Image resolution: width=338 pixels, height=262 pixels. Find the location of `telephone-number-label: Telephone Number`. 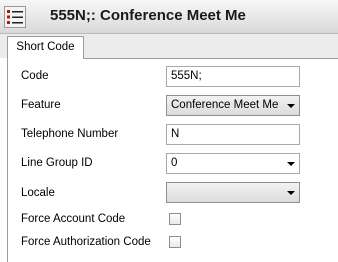

telephone-number-label: Telephone Number is located at coordinates (70, 134).